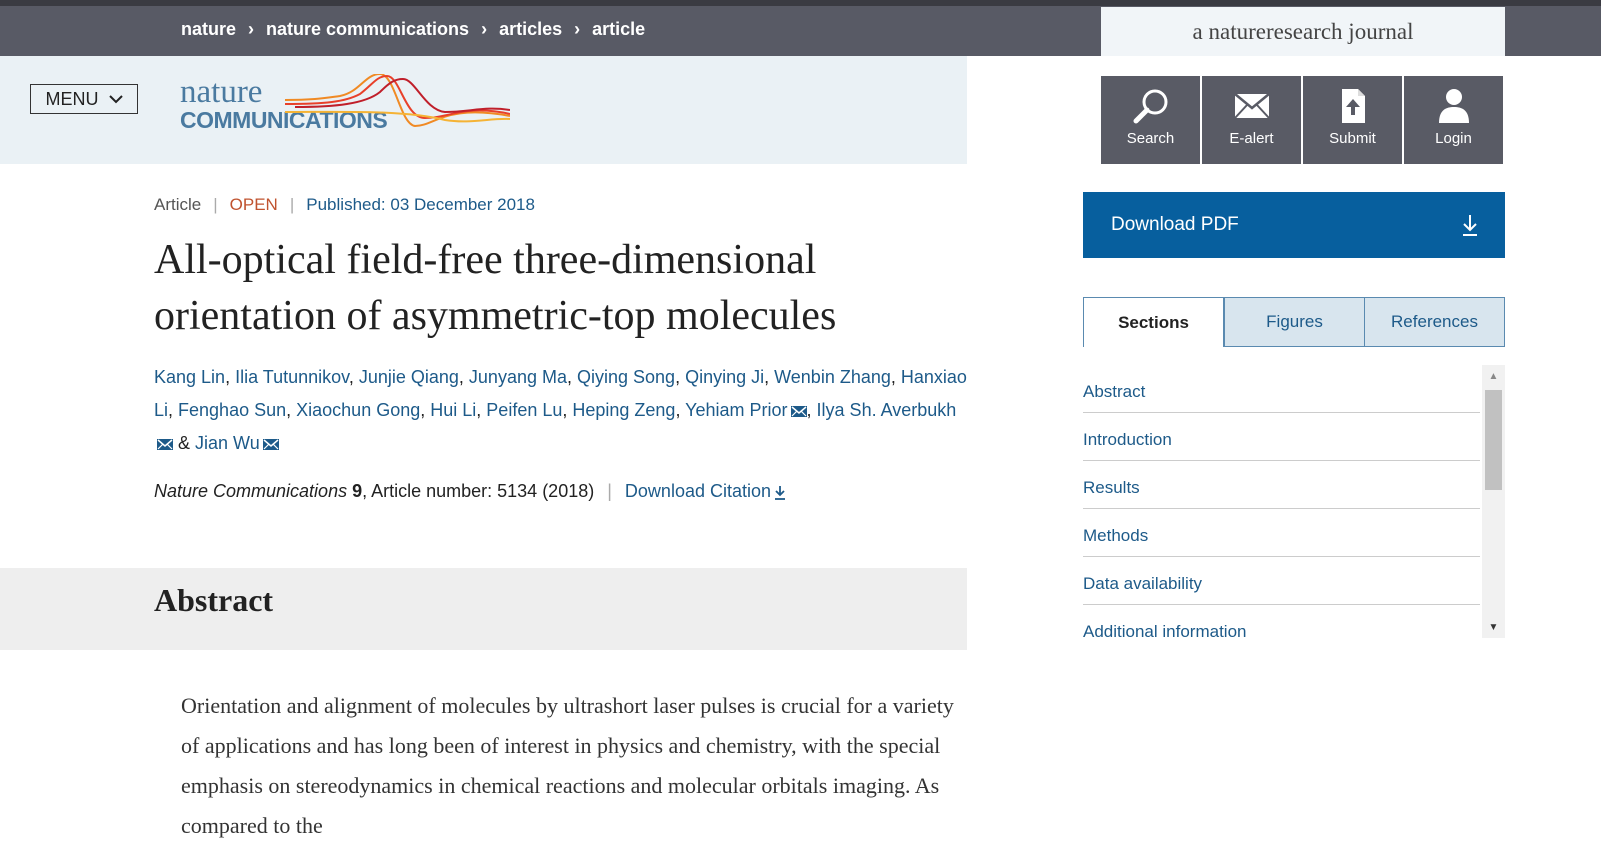 The image size is (1601, 859). What do you see at coordinates (736, 410) in the screenshot?
I see `author-link: Yehiam Prior` at bounding box center [736, 410].